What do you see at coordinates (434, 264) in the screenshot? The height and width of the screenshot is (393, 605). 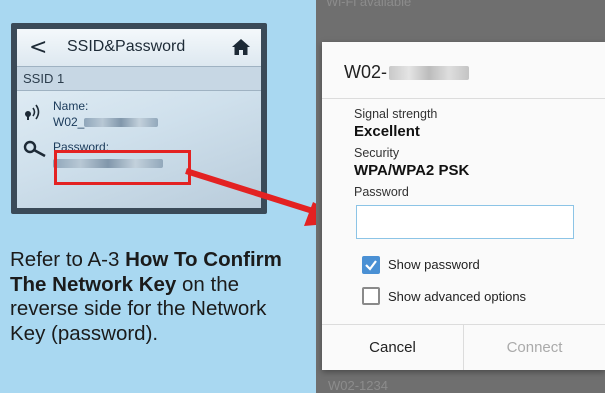 I see `show-password-label: Show password` at bounding box center [434, 264].